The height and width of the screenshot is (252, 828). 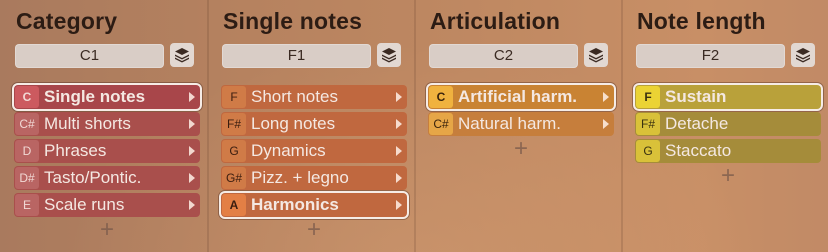 What do you see at coordinates (27, 205) in the screenshot?
I see `note-badge: E` at bounding box center [27, 205].